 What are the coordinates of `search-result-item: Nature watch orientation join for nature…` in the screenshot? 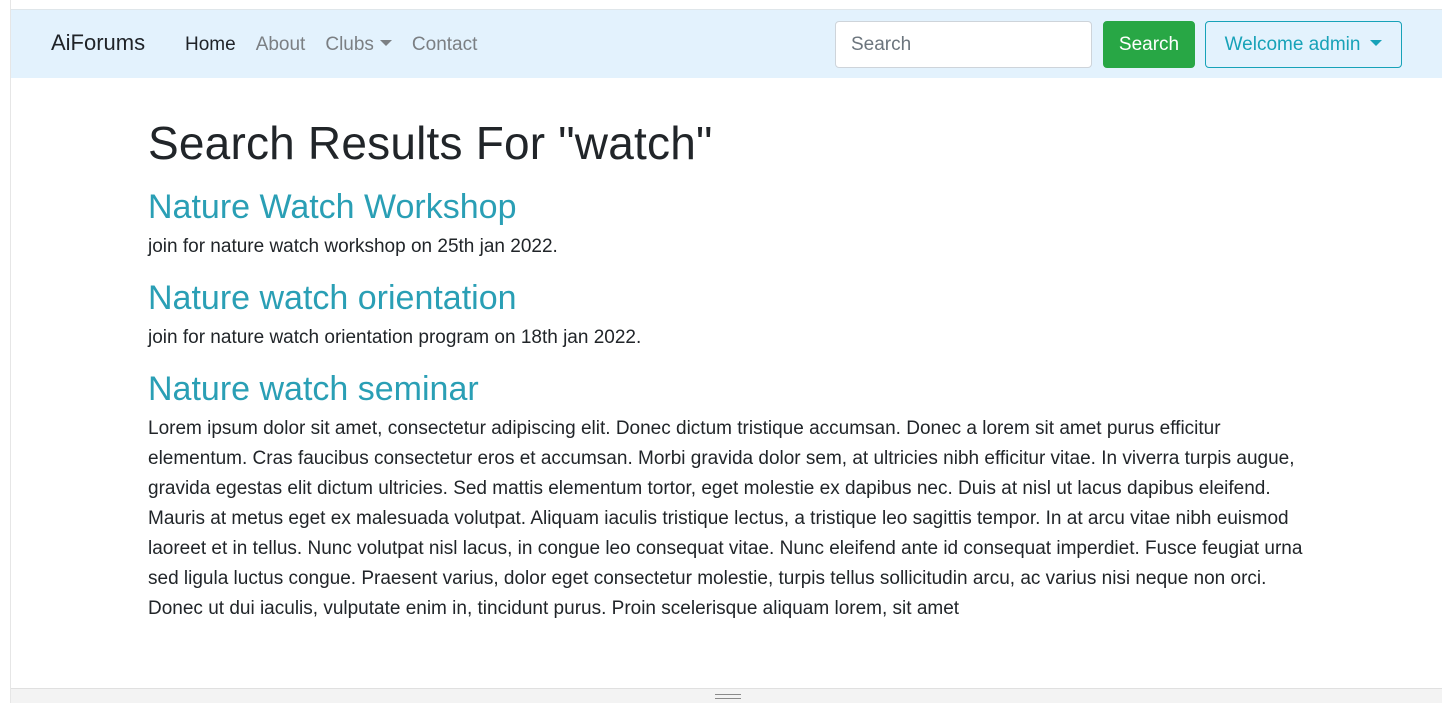 It's located at (733, 315).